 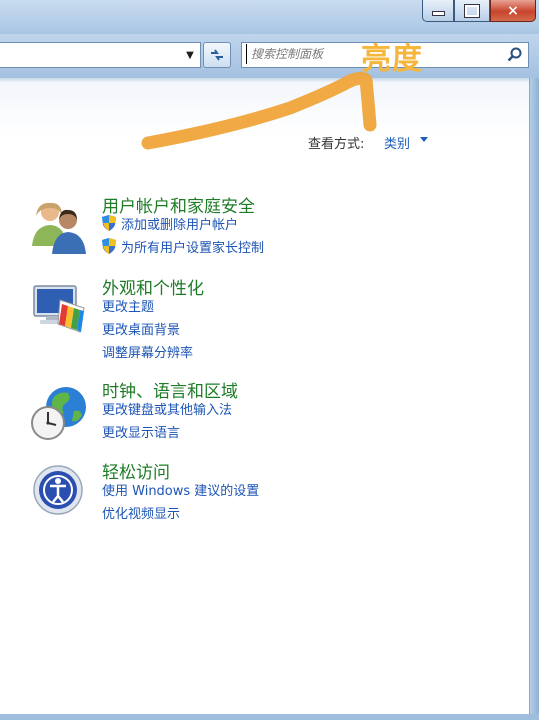 I want to click on users-icon, so click(x=60, y=228).